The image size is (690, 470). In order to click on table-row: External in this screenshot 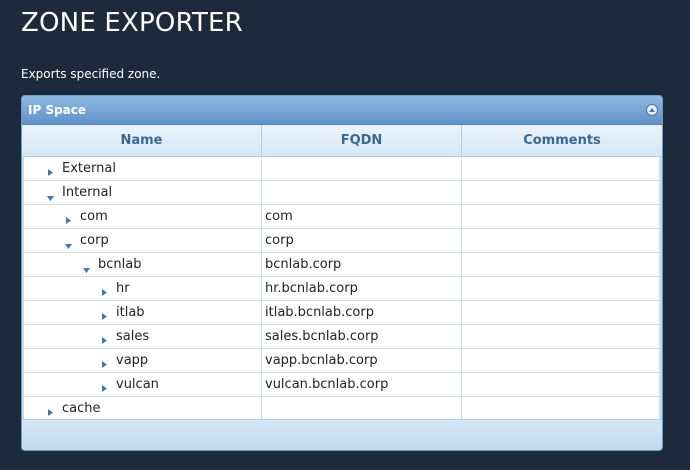, I will do `click(342, 169)`.